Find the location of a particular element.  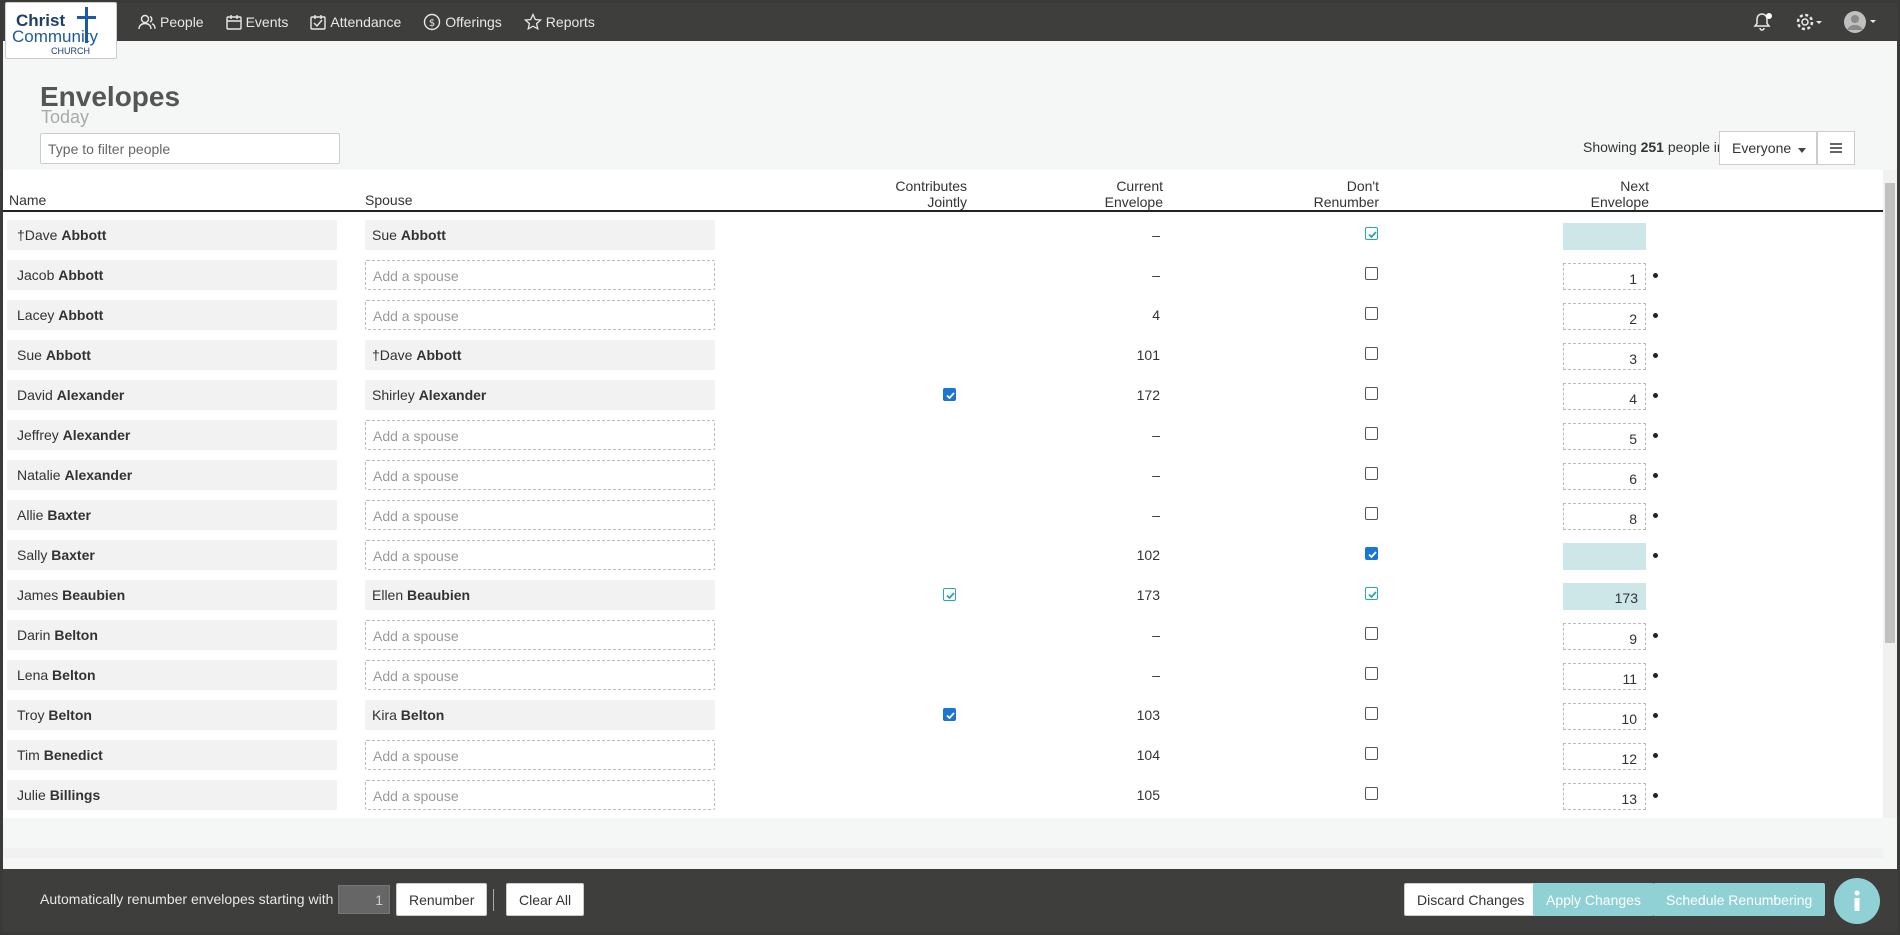

avatar-icon is located at coordinates (1860, 22).